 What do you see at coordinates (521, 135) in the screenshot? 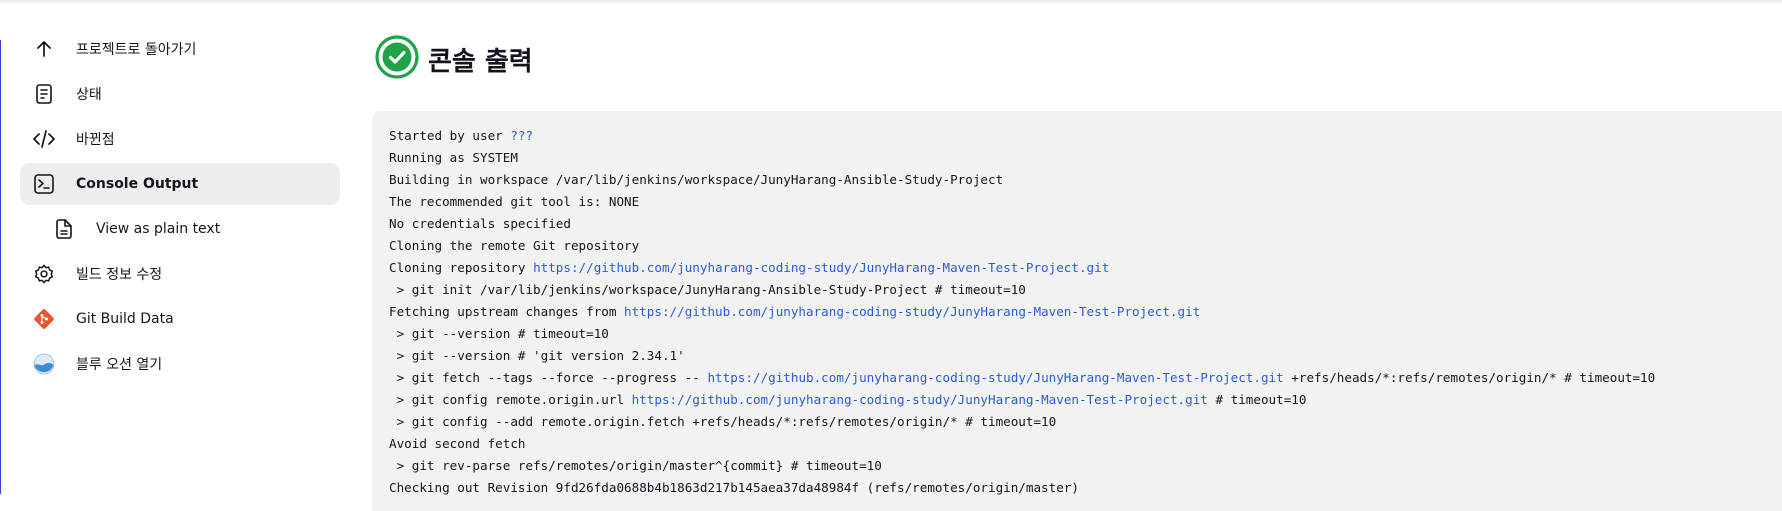
I see `console-link: ???` at bounding box center [521, 135].